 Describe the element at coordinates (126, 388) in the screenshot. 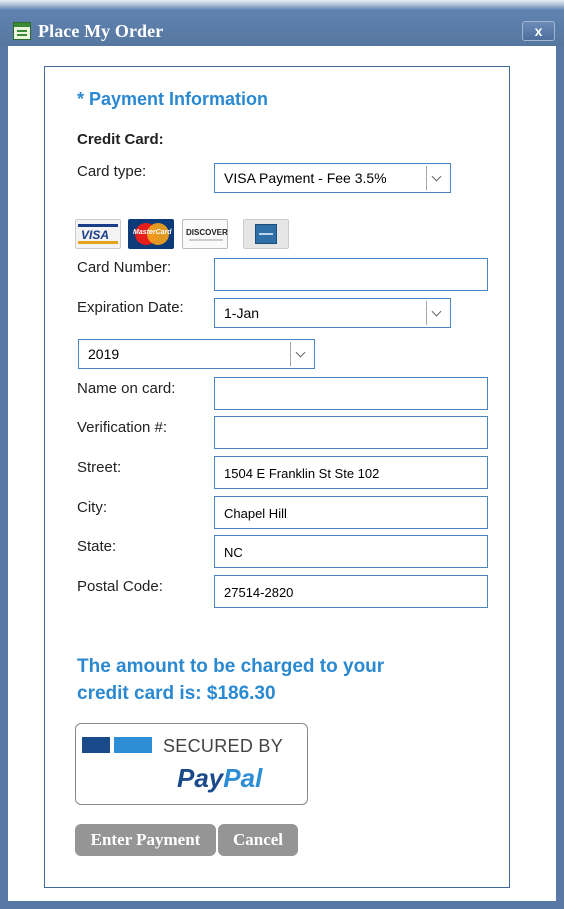

I see `name-on-card-label: Name on card:` at that location.